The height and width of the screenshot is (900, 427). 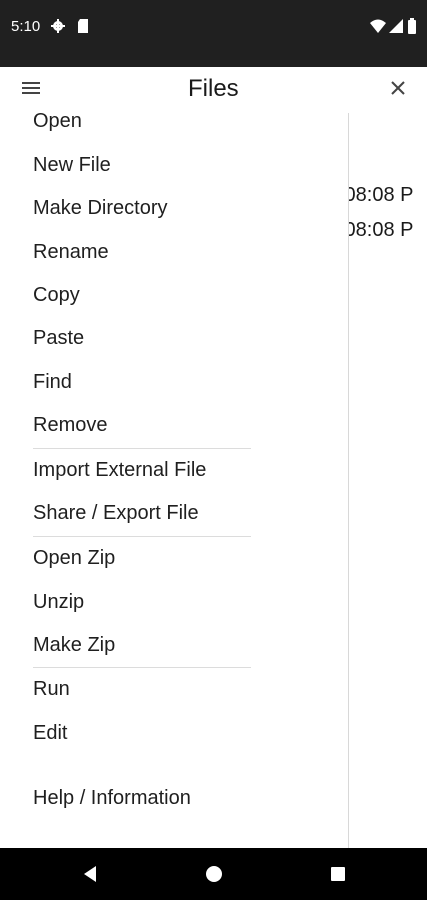 I want to click on menu-item-import-external-file: Import External File, so click(x=119, y=470).